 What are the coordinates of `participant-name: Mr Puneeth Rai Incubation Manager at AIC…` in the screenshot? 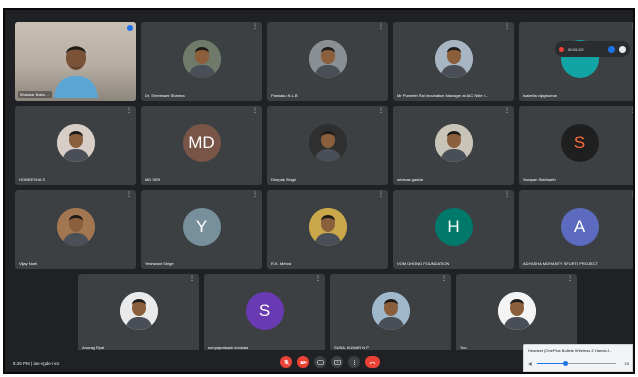 It's located at (443, 95).